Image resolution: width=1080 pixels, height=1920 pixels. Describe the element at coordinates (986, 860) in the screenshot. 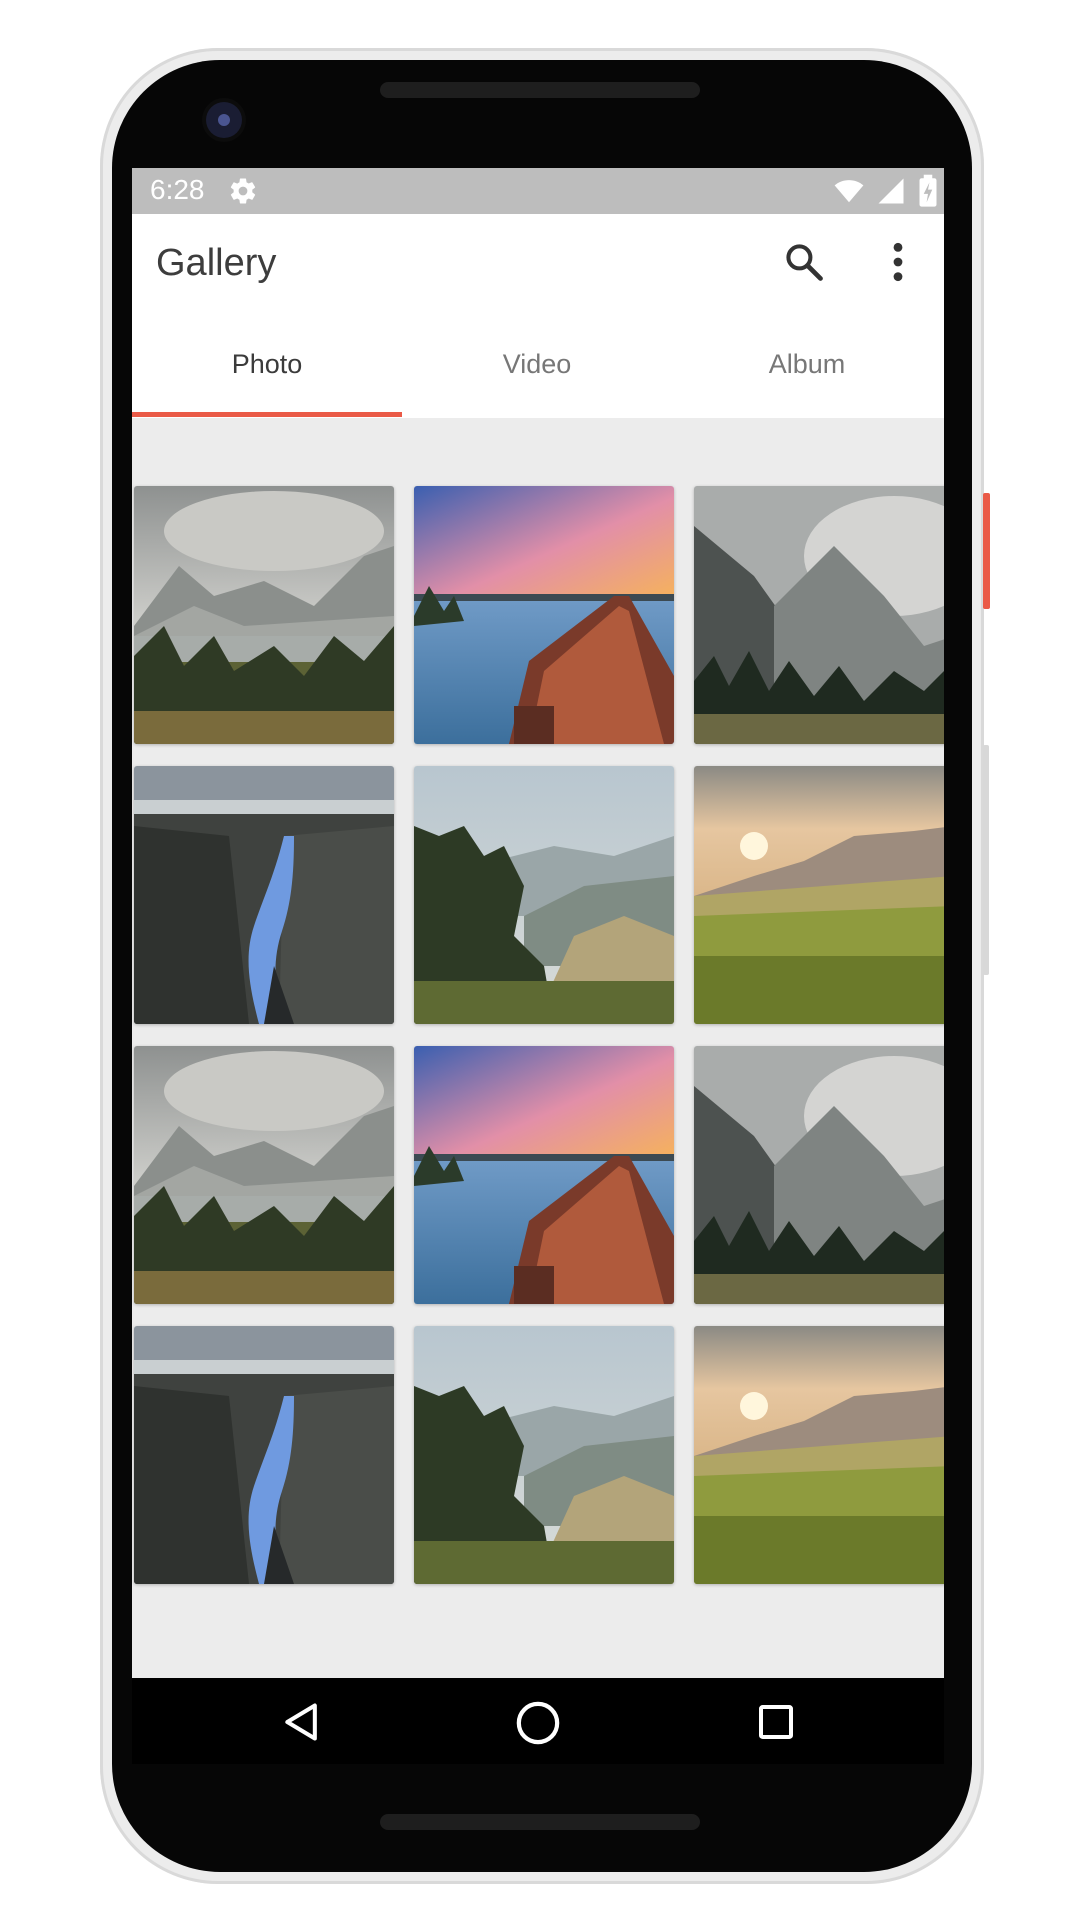

I see `volume-button` at that location.